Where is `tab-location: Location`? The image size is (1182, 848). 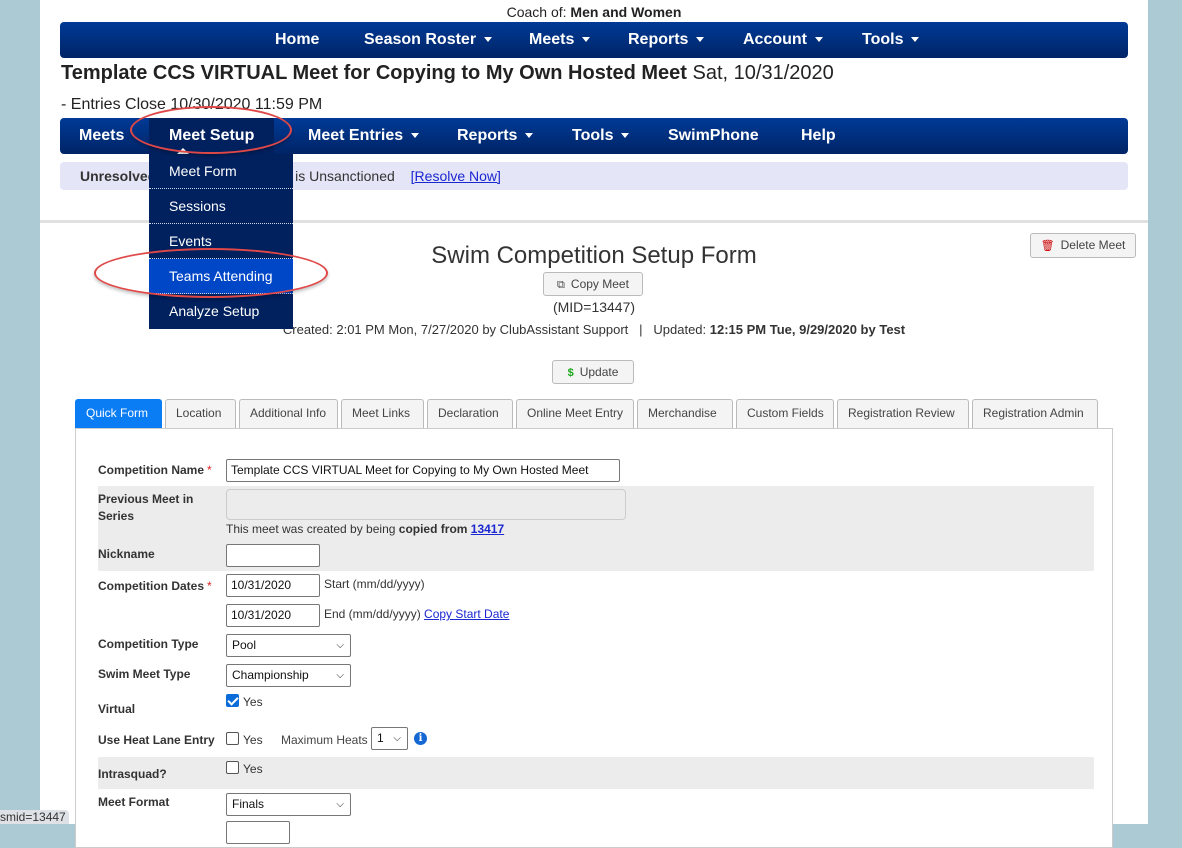
tab-location: Location is located at coordinates (200, 413).